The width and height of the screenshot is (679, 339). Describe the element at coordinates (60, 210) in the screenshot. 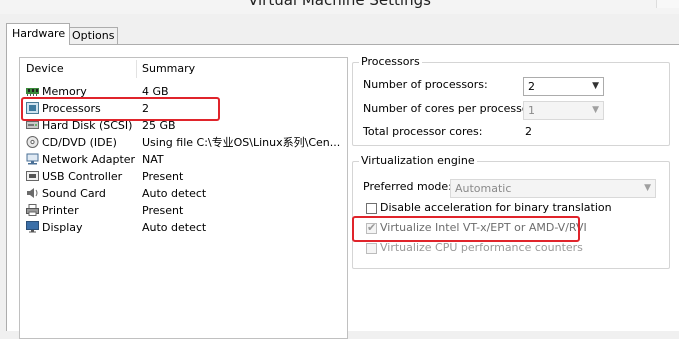

I see `device-name: Printer` at that location.